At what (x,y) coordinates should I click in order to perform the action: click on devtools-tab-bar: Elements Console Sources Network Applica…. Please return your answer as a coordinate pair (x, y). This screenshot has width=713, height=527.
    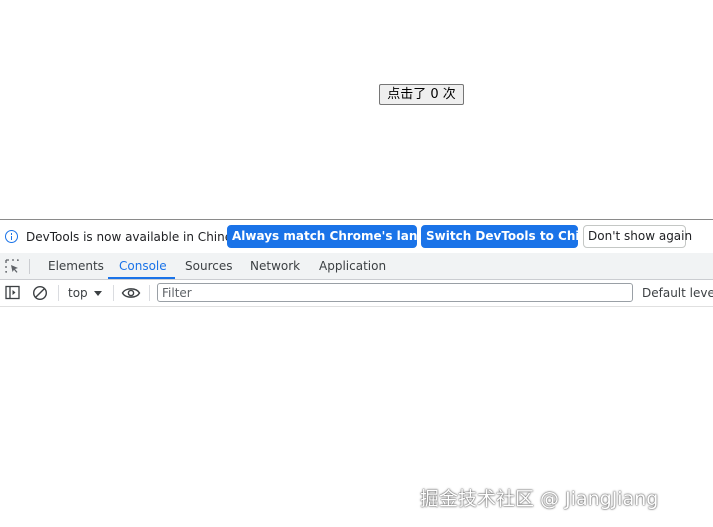
    Looking at the image, I should click on (356, 266).